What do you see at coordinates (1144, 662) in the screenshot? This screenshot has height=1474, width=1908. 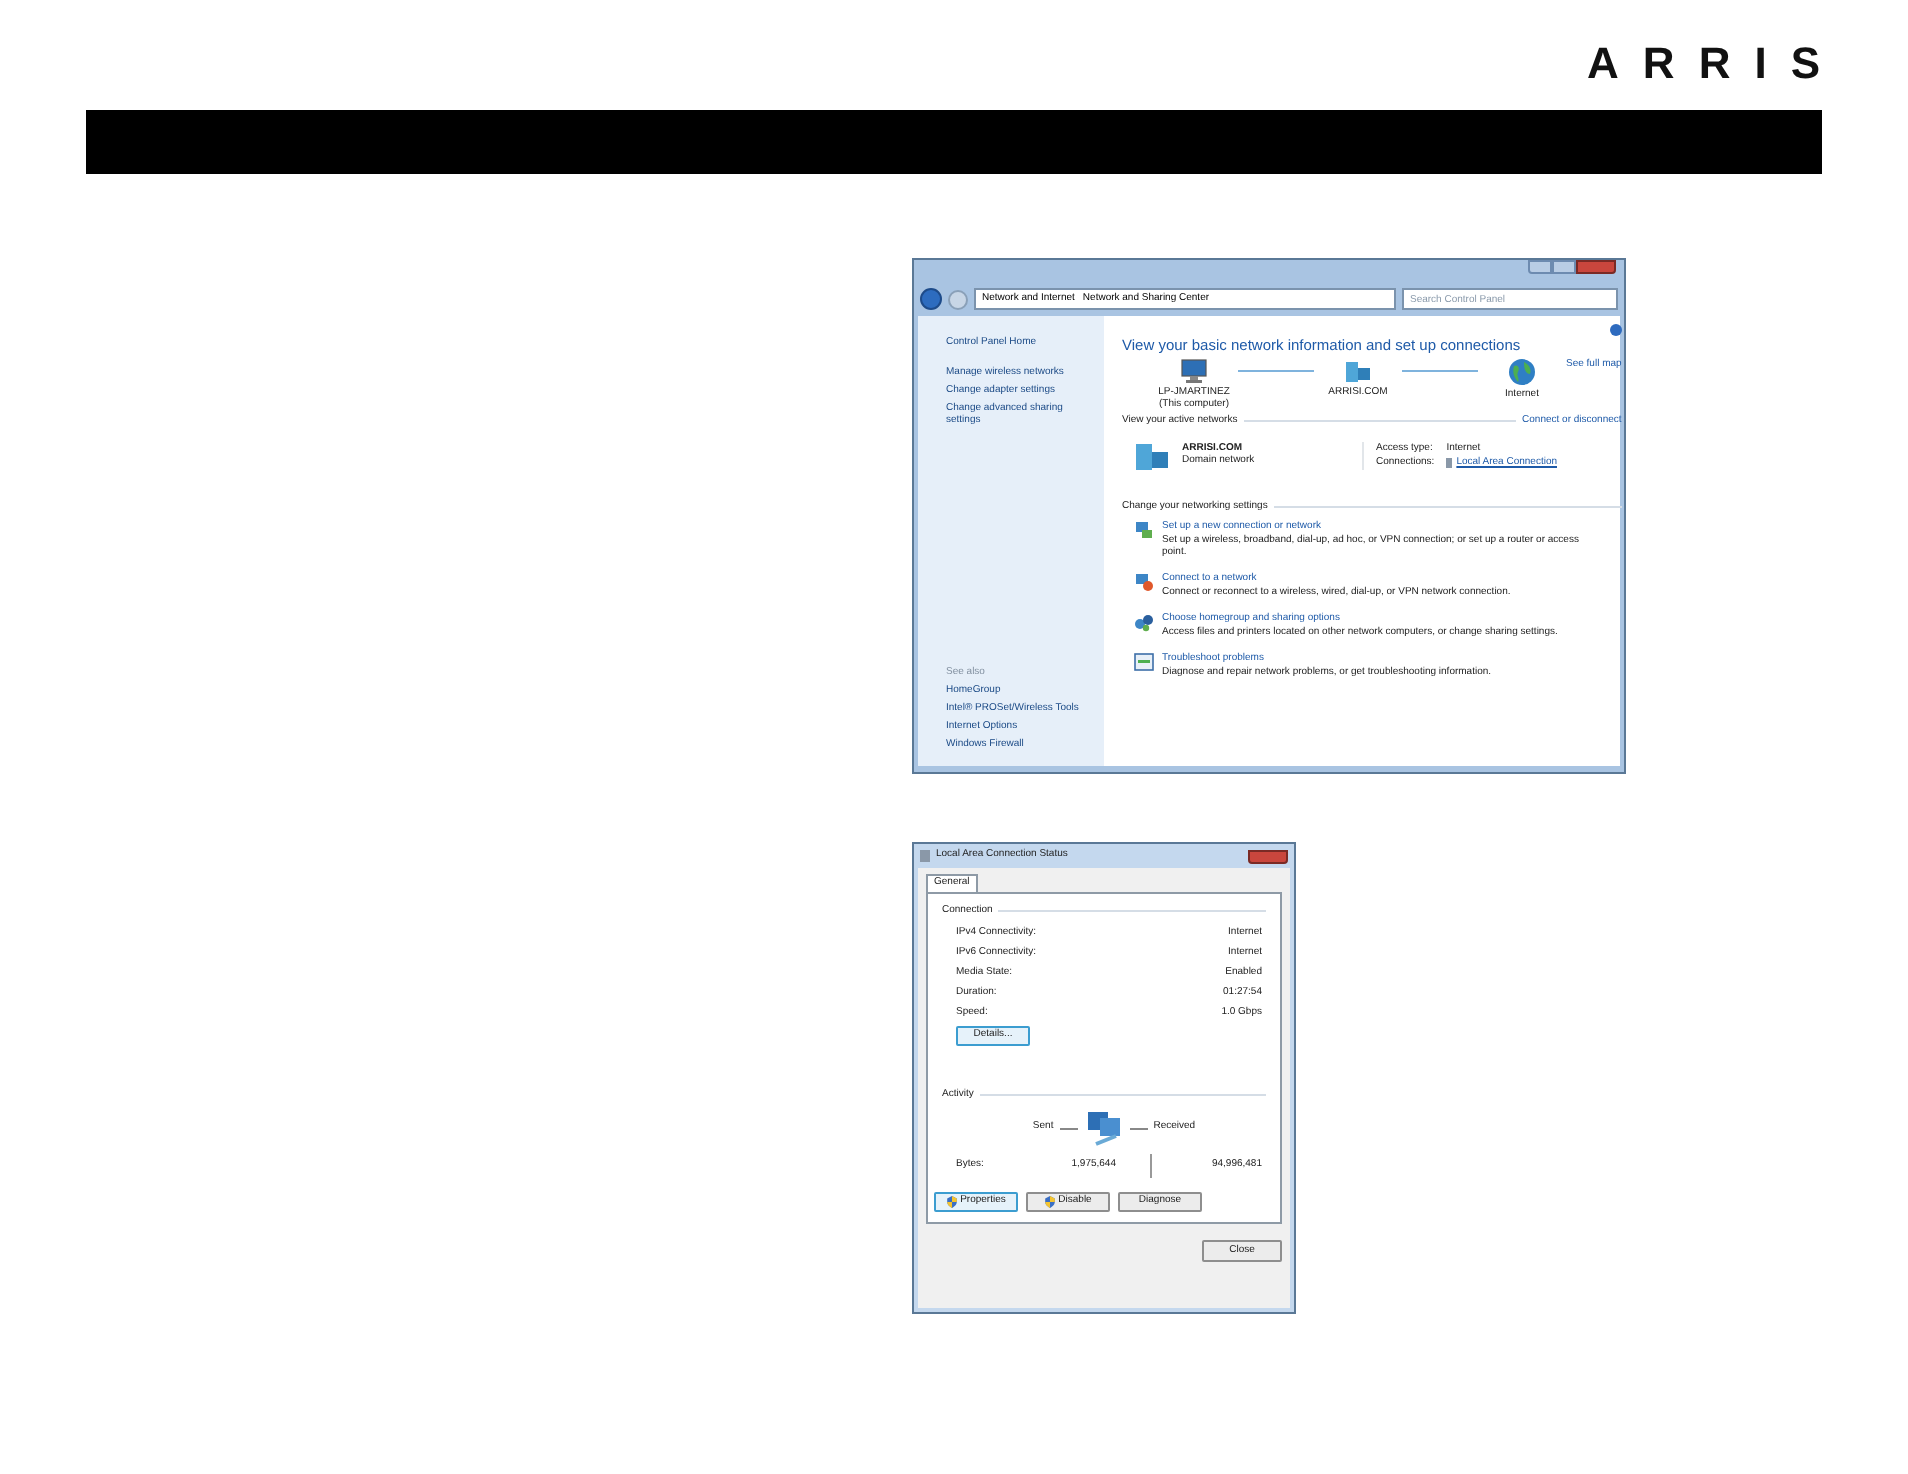 I see `troubleshoot-icon` at bounding box center [1144, 662].